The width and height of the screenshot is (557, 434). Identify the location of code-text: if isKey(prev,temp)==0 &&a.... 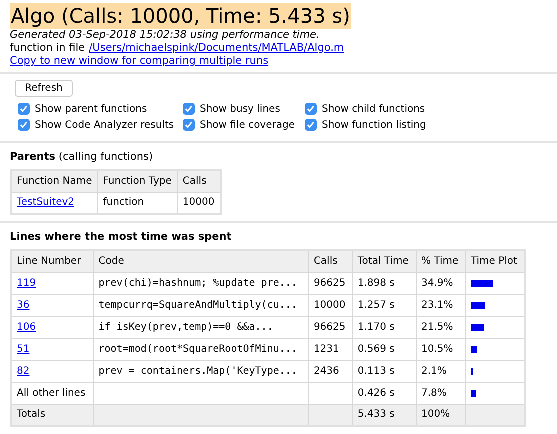
(186, 327).